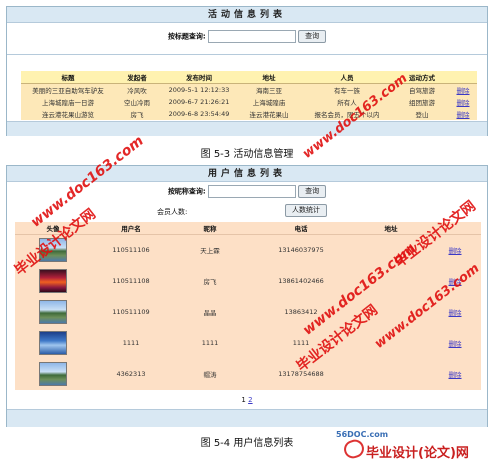  What do you see at coordinates (199, 90) in the screenshot?
I see `cell-time: 2009-5-1 12:12:33` at bounding box center [199, 90].